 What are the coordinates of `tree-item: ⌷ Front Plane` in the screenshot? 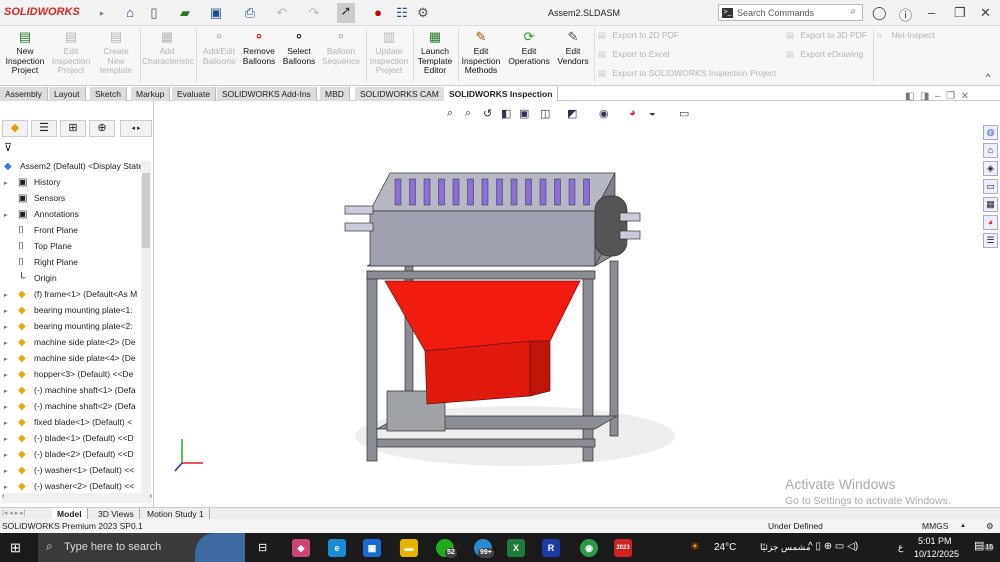 It's located at (73, 230).